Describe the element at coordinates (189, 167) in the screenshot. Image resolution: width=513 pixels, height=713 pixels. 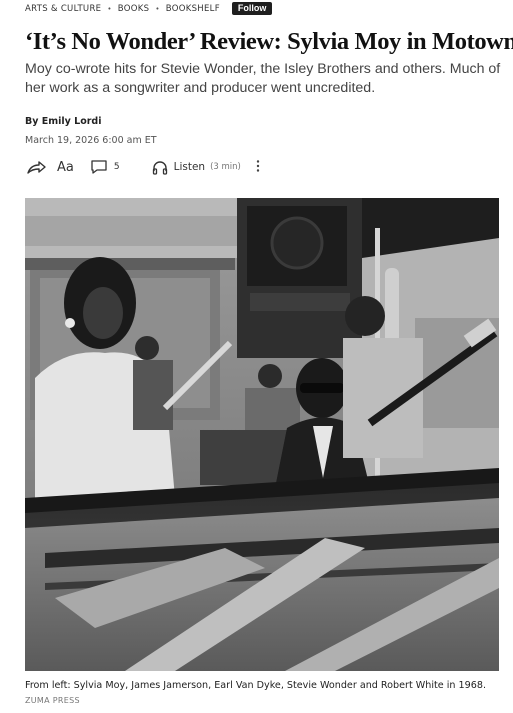
I see `listen-label: Listen` at that location.